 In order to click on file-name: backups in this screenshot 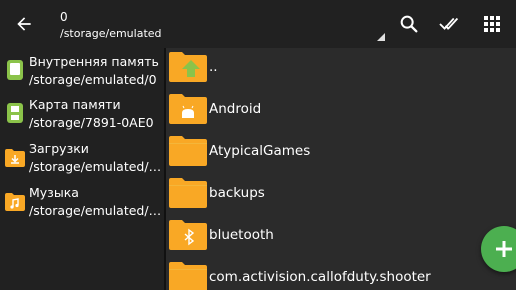, I will do `click(237, 193)`.